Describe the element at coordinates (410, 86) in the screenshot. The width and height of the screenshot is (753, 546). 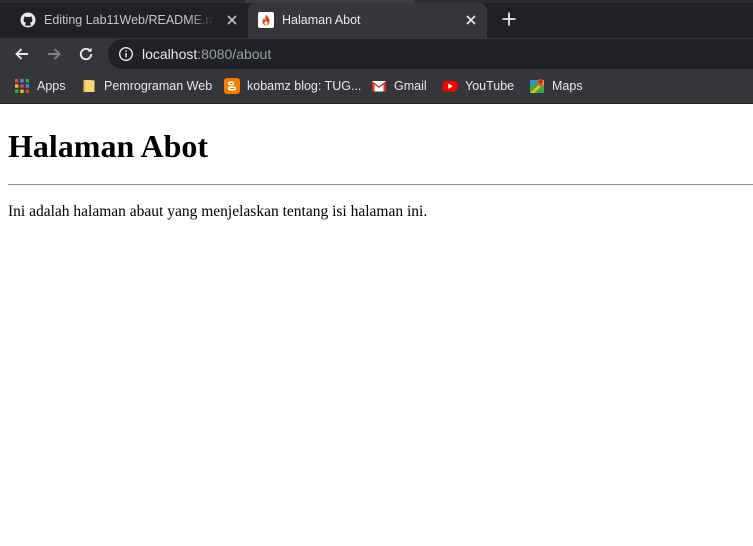
I see `bookmark-label: Gmail` at that location.